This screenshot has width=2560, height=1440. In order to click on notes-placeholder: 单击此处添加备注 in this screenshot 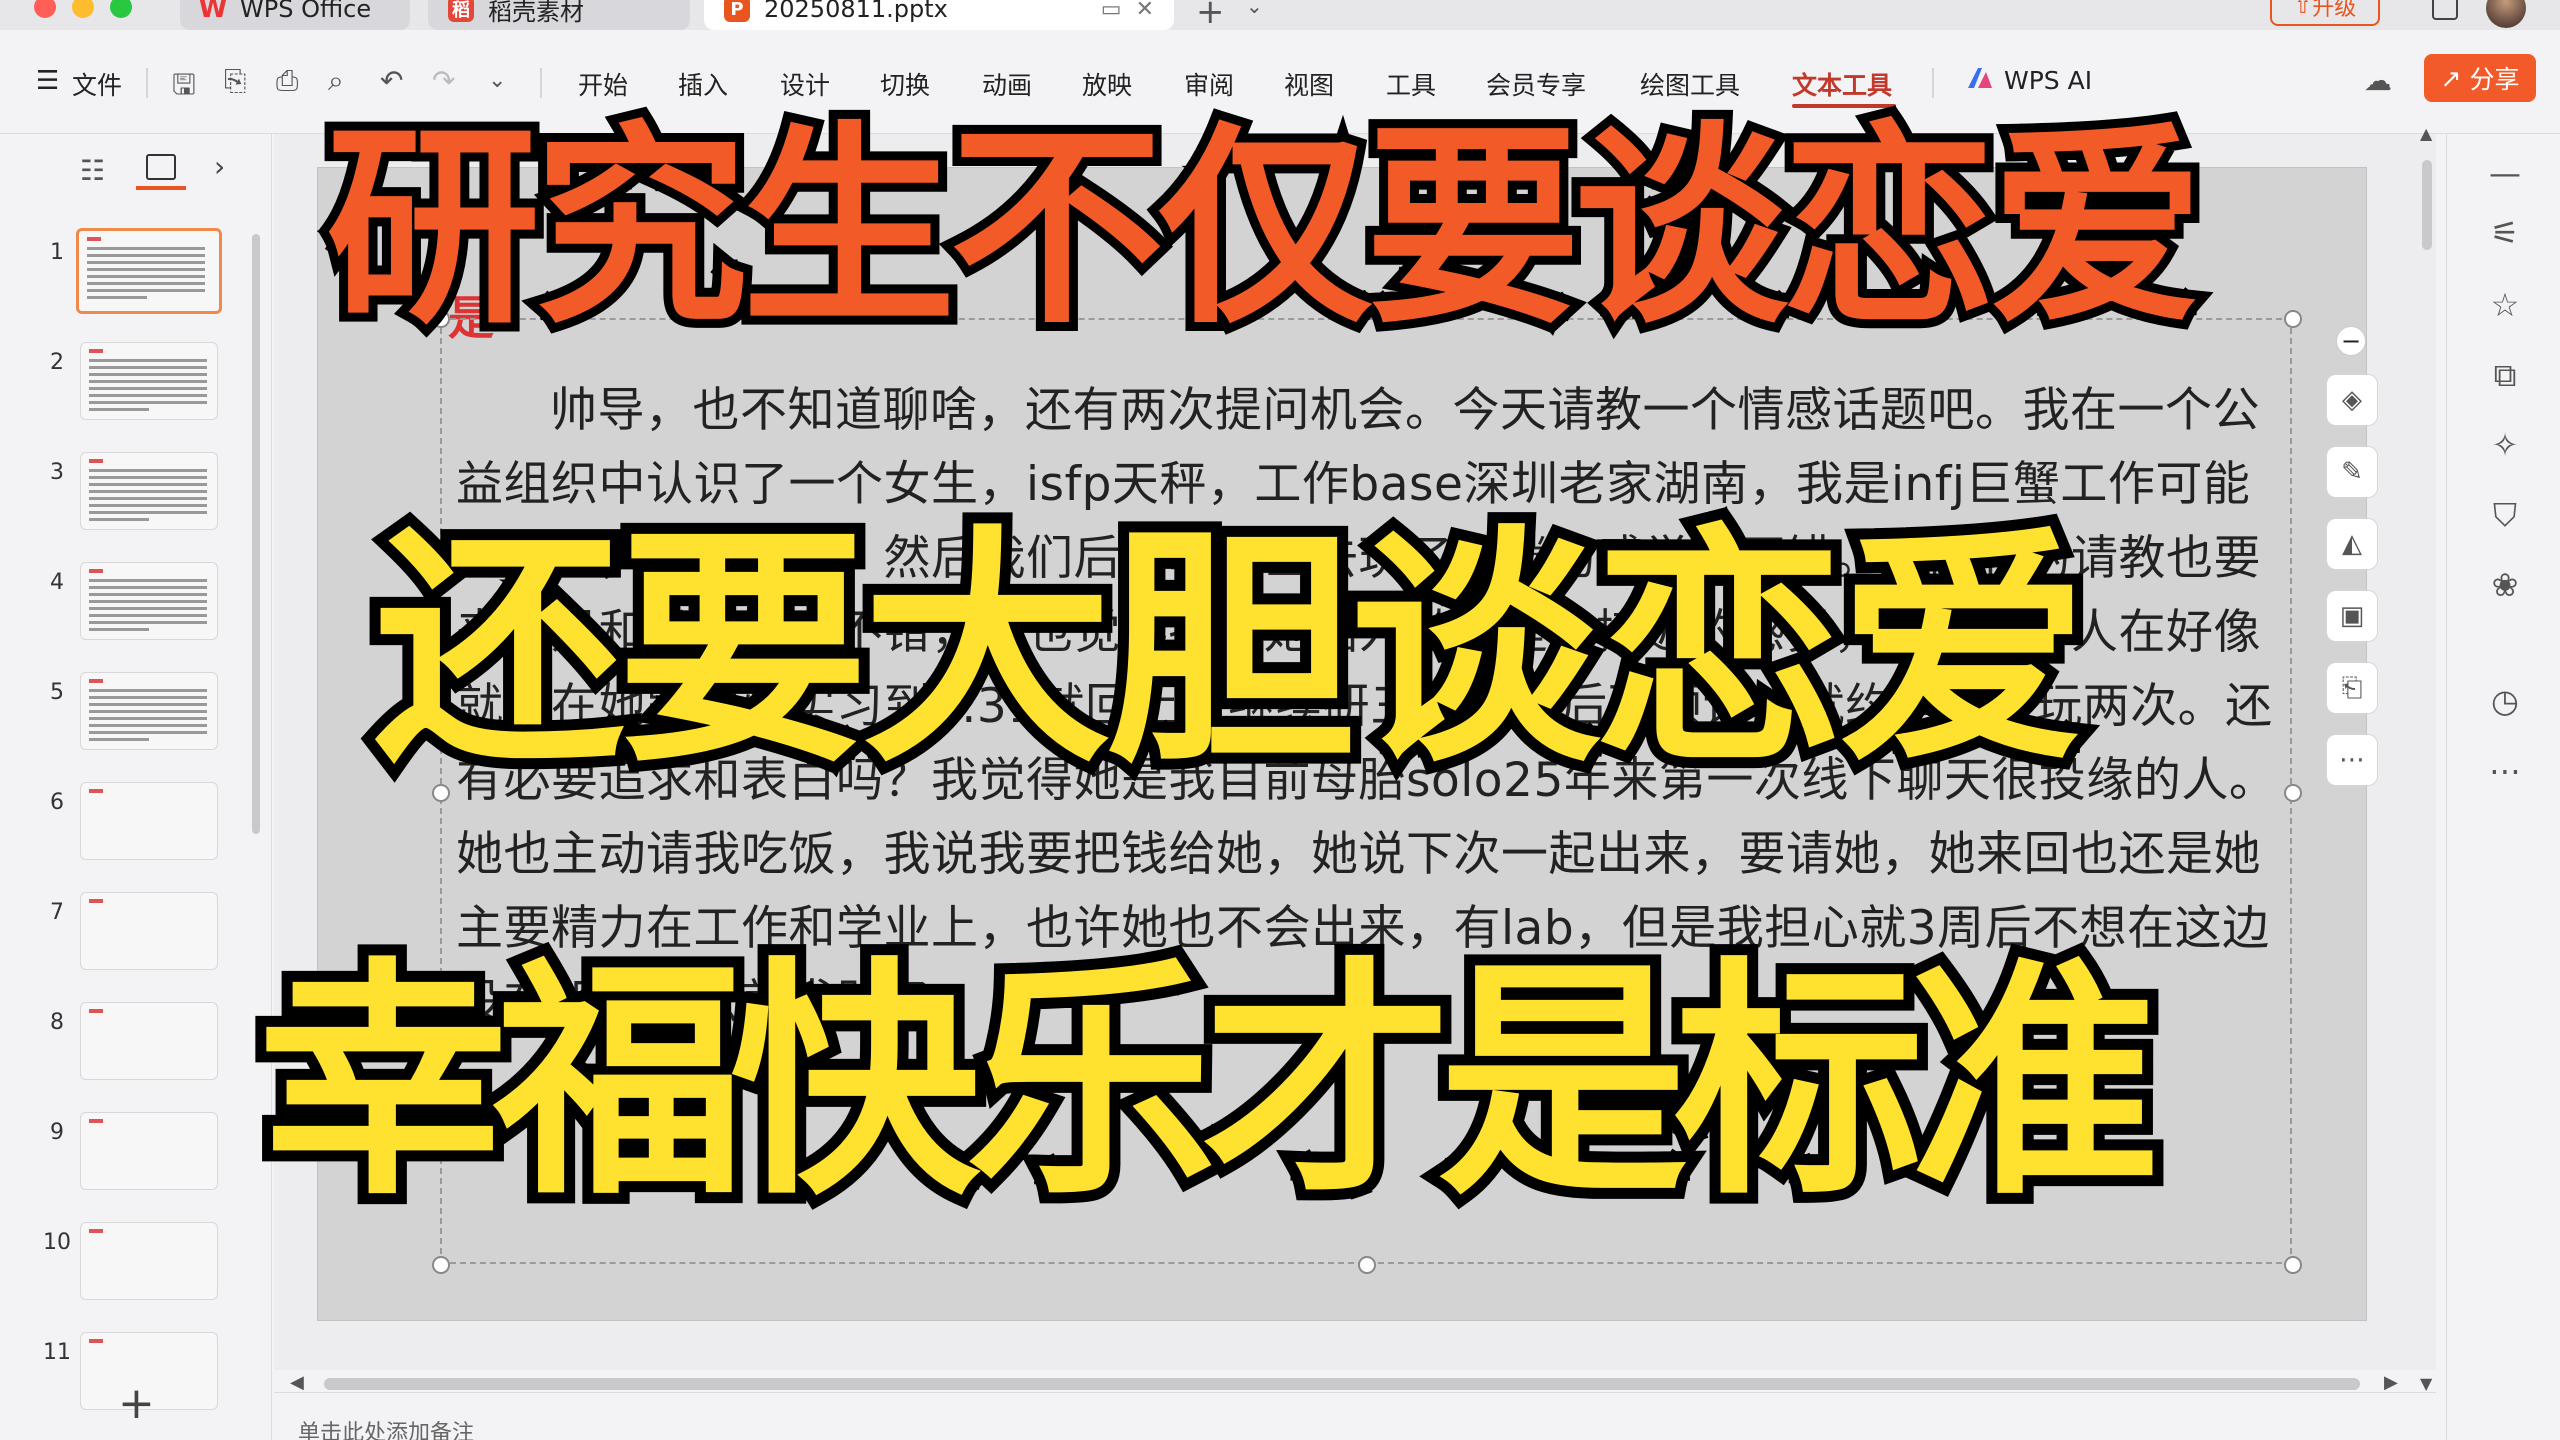, I will do `click(386, 1427)`.